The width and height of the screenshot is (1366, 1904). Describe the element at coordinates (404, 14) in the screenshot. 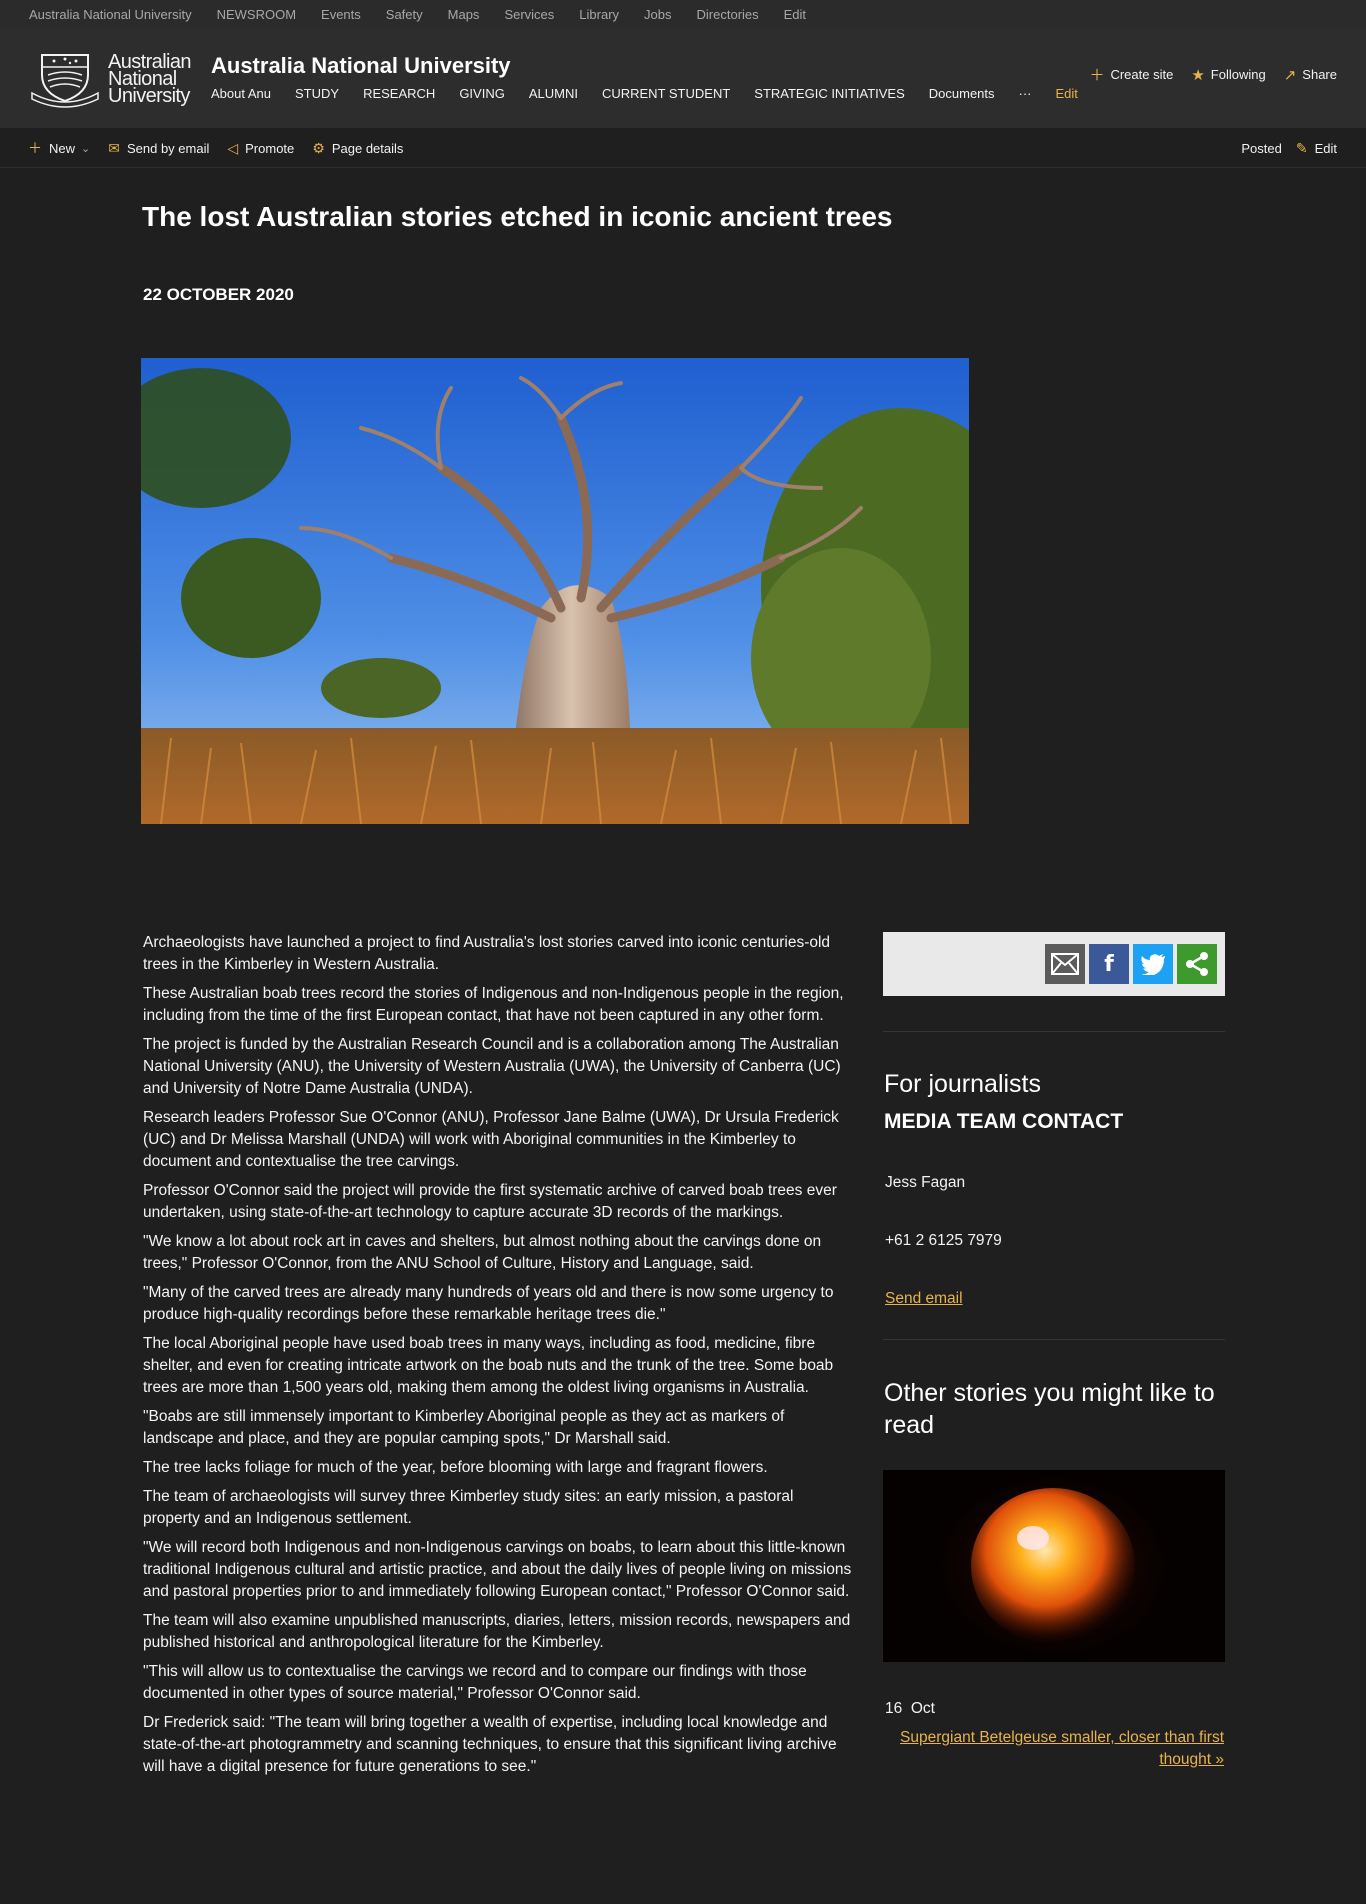

I see `suite-link-safety: Safety` at that location.